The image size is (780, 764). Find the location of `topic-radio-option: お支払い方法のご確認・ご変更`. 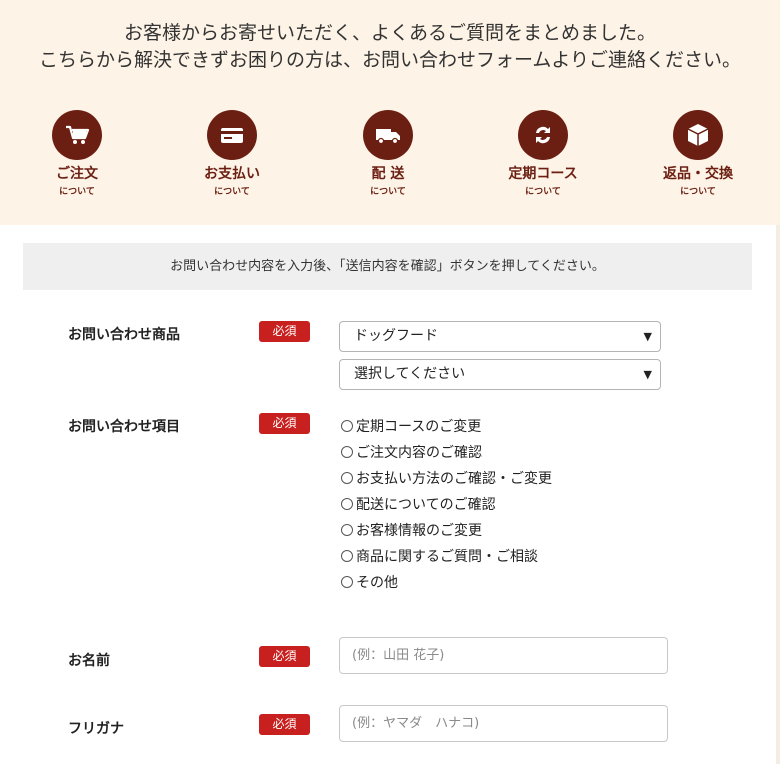

topic-radio-option: お支払い方法のご確認・ご変更 is located at coordinates (446, 478).